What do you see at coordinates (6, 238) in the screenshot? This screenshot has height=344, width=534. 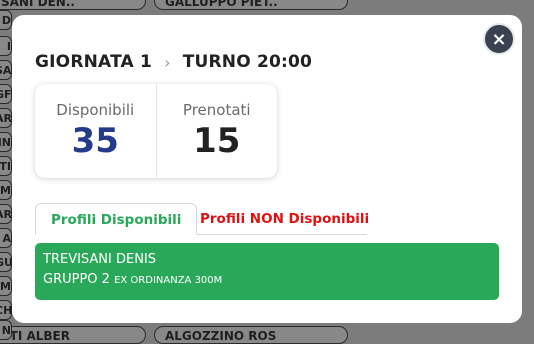 I see `background-tab: A G` at bounding box center [6, 238].